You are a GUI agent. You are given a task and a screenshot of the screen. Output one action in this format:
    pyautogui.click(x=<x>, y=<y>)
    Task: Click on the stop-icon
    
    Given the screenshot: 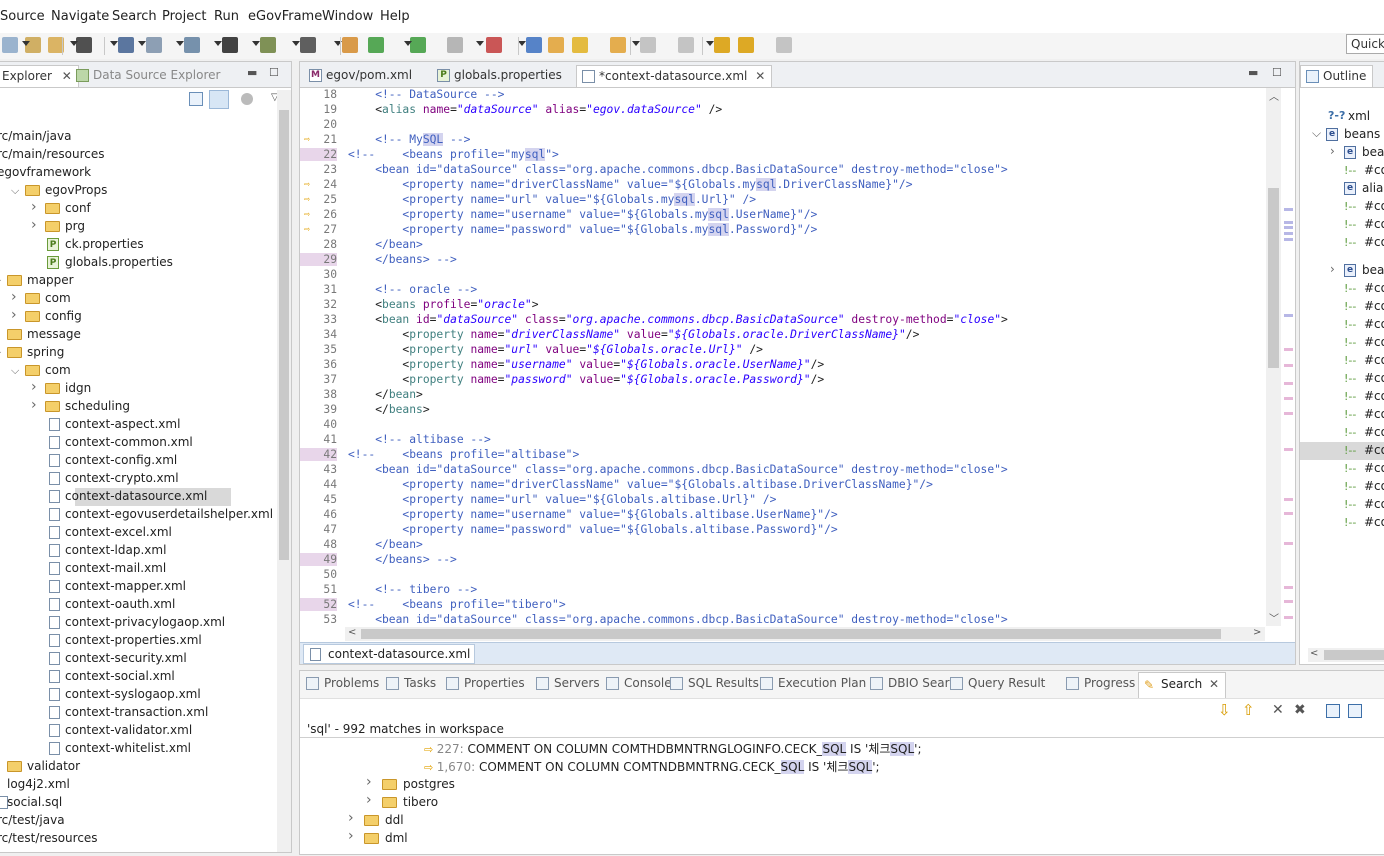 What is the action you would take?
    pyautogui.click(x=455, y=45)
    